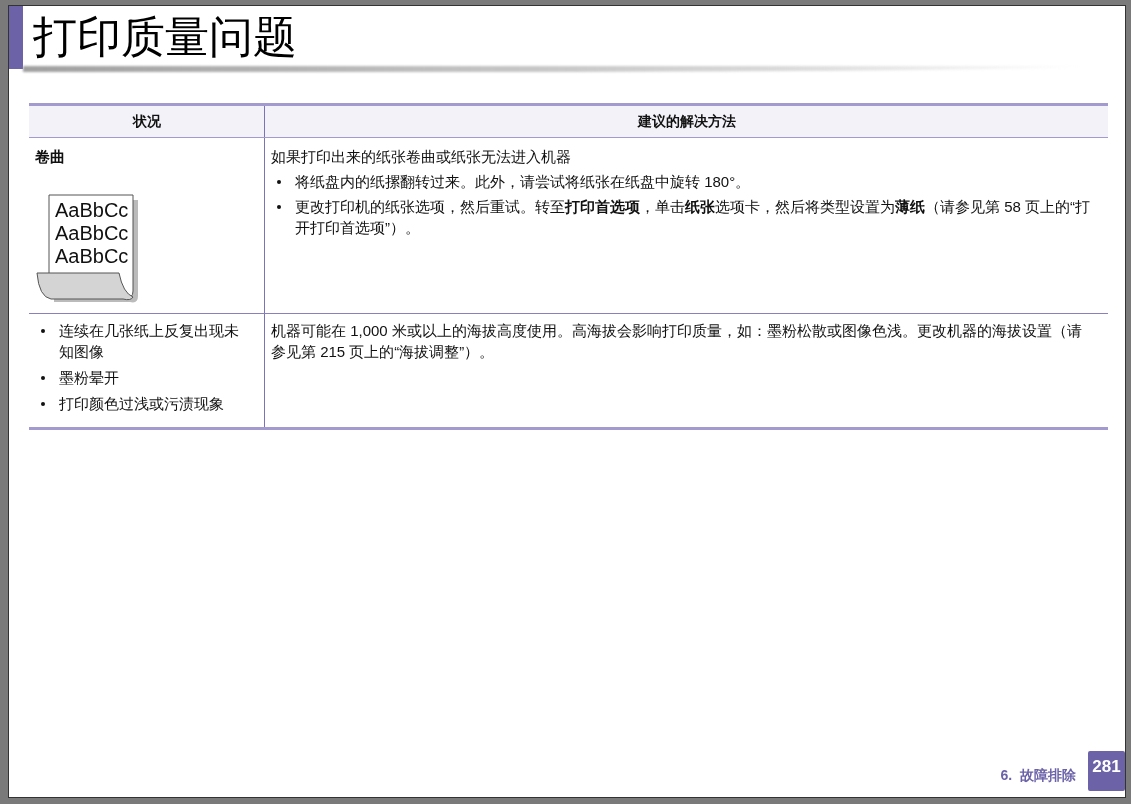 The image size is (1131, 804). I want to click on solution-text: 机器可能在 1,000 米或以上的海拔高度使用。高海拔会影响打印质量，如：墨粉松散或图像色浅。更改机器的海拔设置（请参见第 215 页上的“海拔调整”）。, so click(677, 341).